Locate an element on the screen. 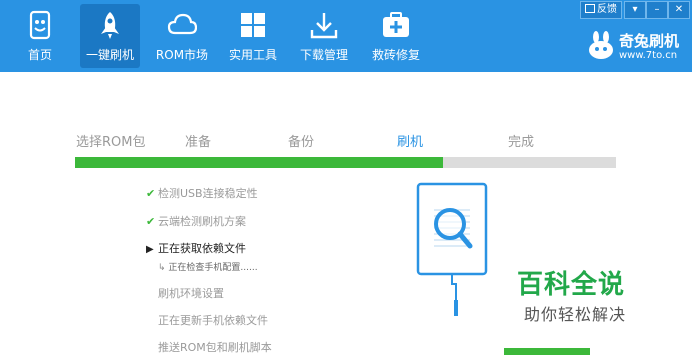  minimize-icon: – is located at coordinates (657, 9).